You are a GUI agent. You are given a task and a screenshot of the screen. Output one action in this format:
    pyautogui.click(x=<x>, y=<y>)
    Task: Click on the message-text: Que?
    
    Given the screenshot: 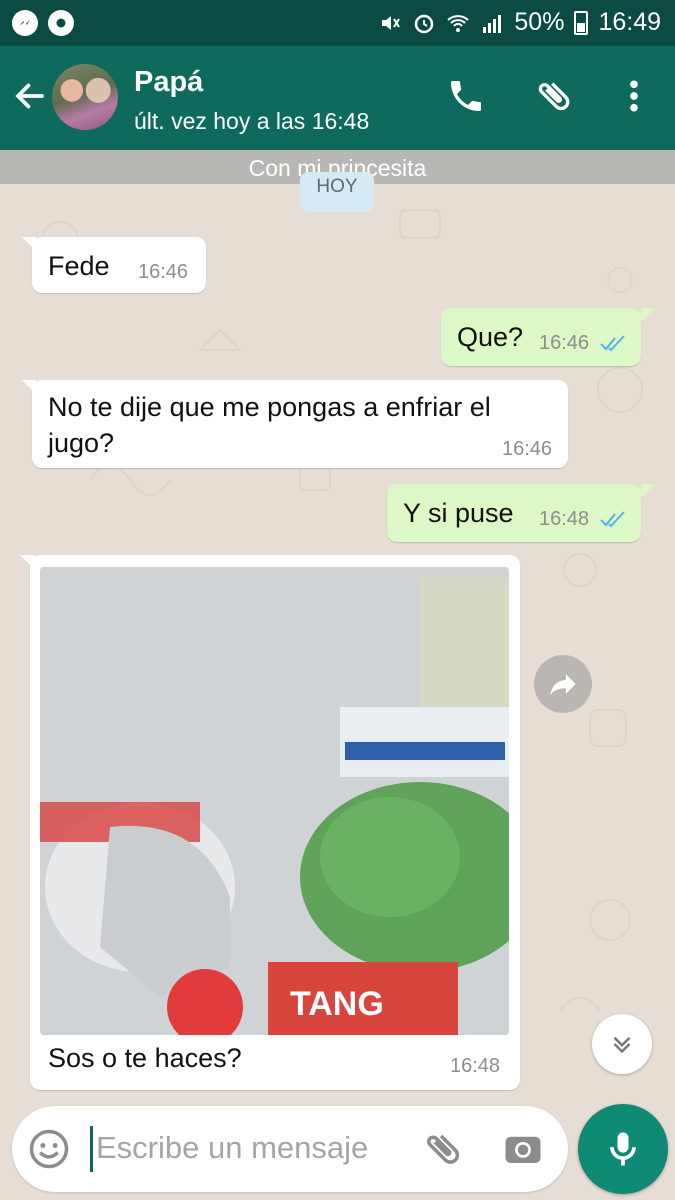 What is the action you would take?
    pyautogui.click(x=490, y=337)
    